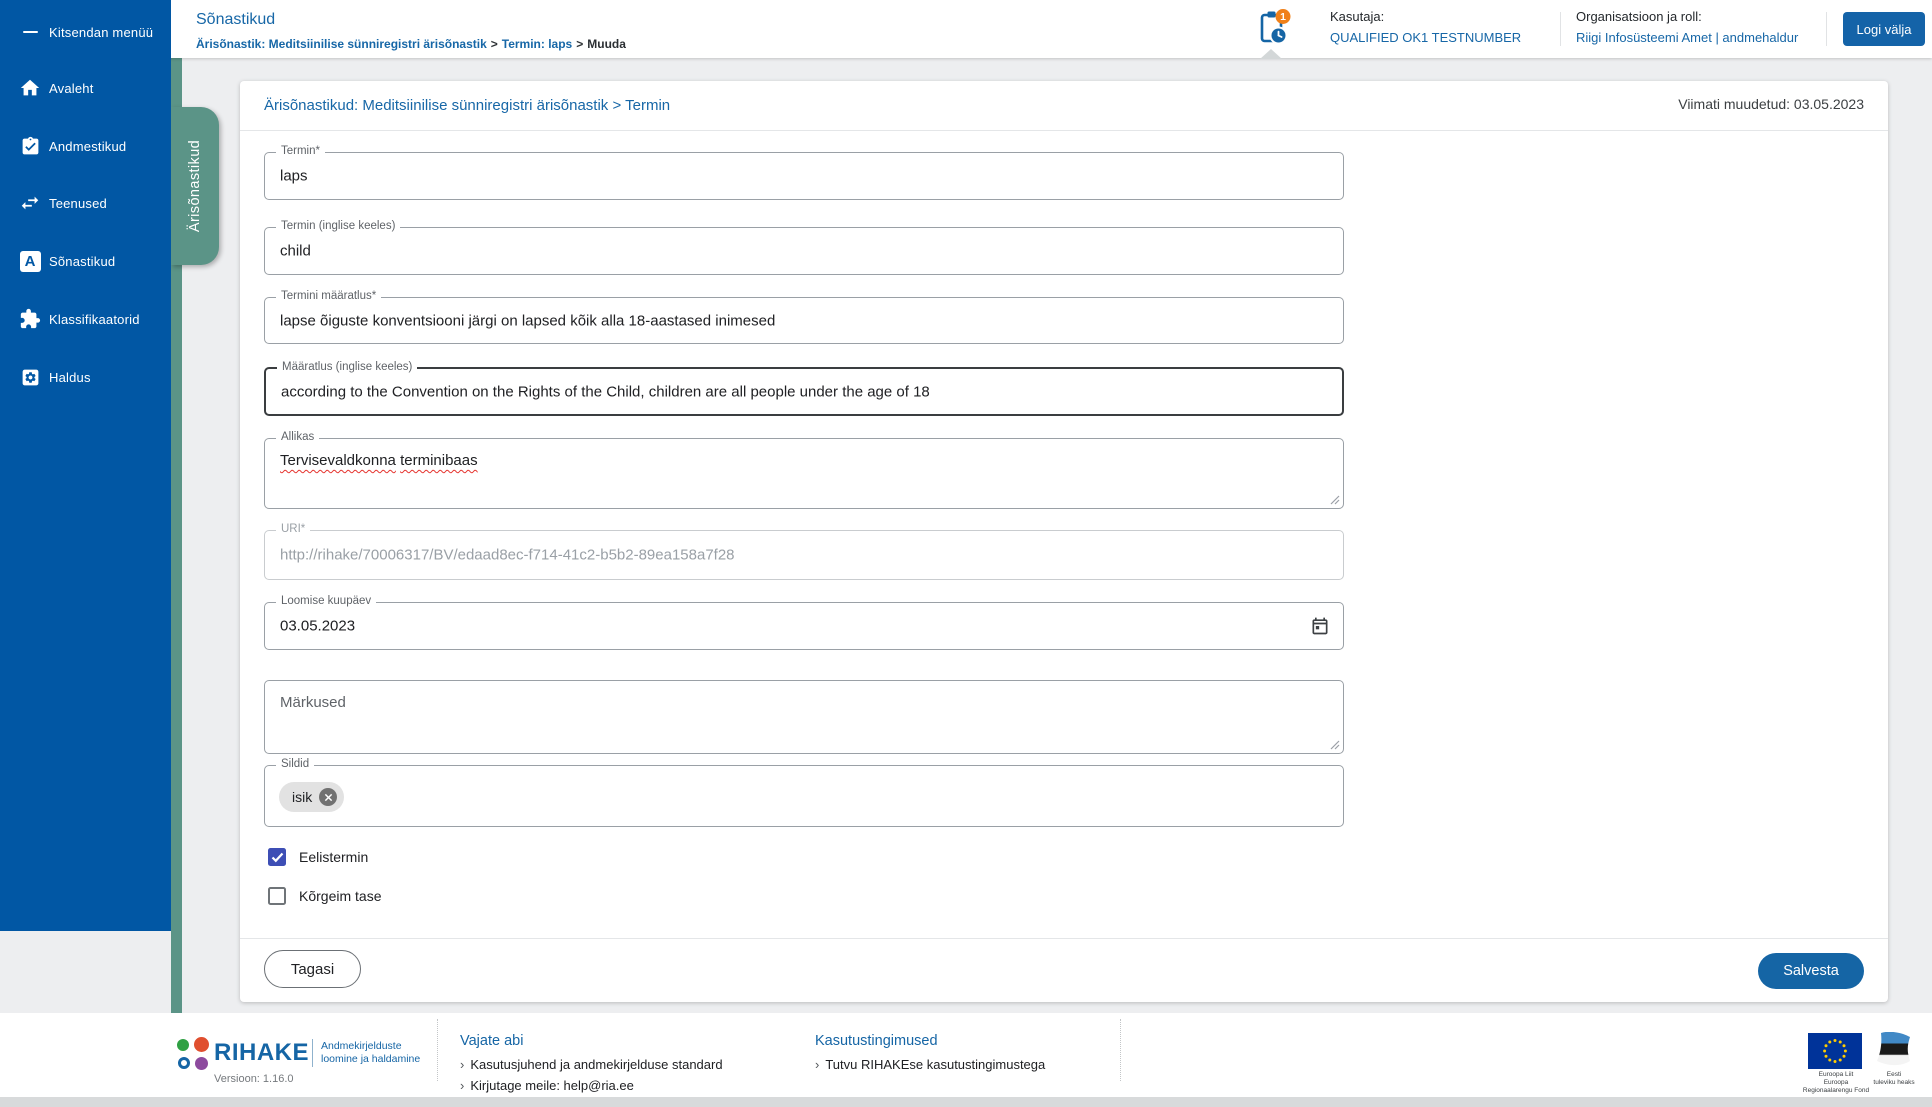  Describe the element at coordinates (379, 460) in the screenshot. I see `allikas-value: Tervisevaldkonna terminibaas` at that location.